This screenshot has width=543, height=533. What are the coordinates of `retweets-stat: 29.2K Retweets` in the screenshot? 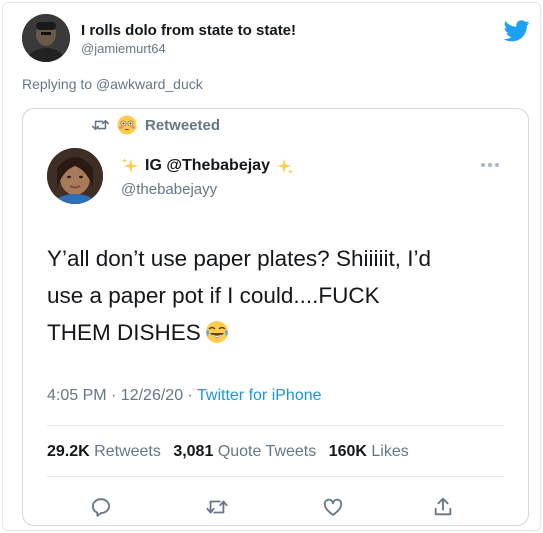 It's located at (104, 451).